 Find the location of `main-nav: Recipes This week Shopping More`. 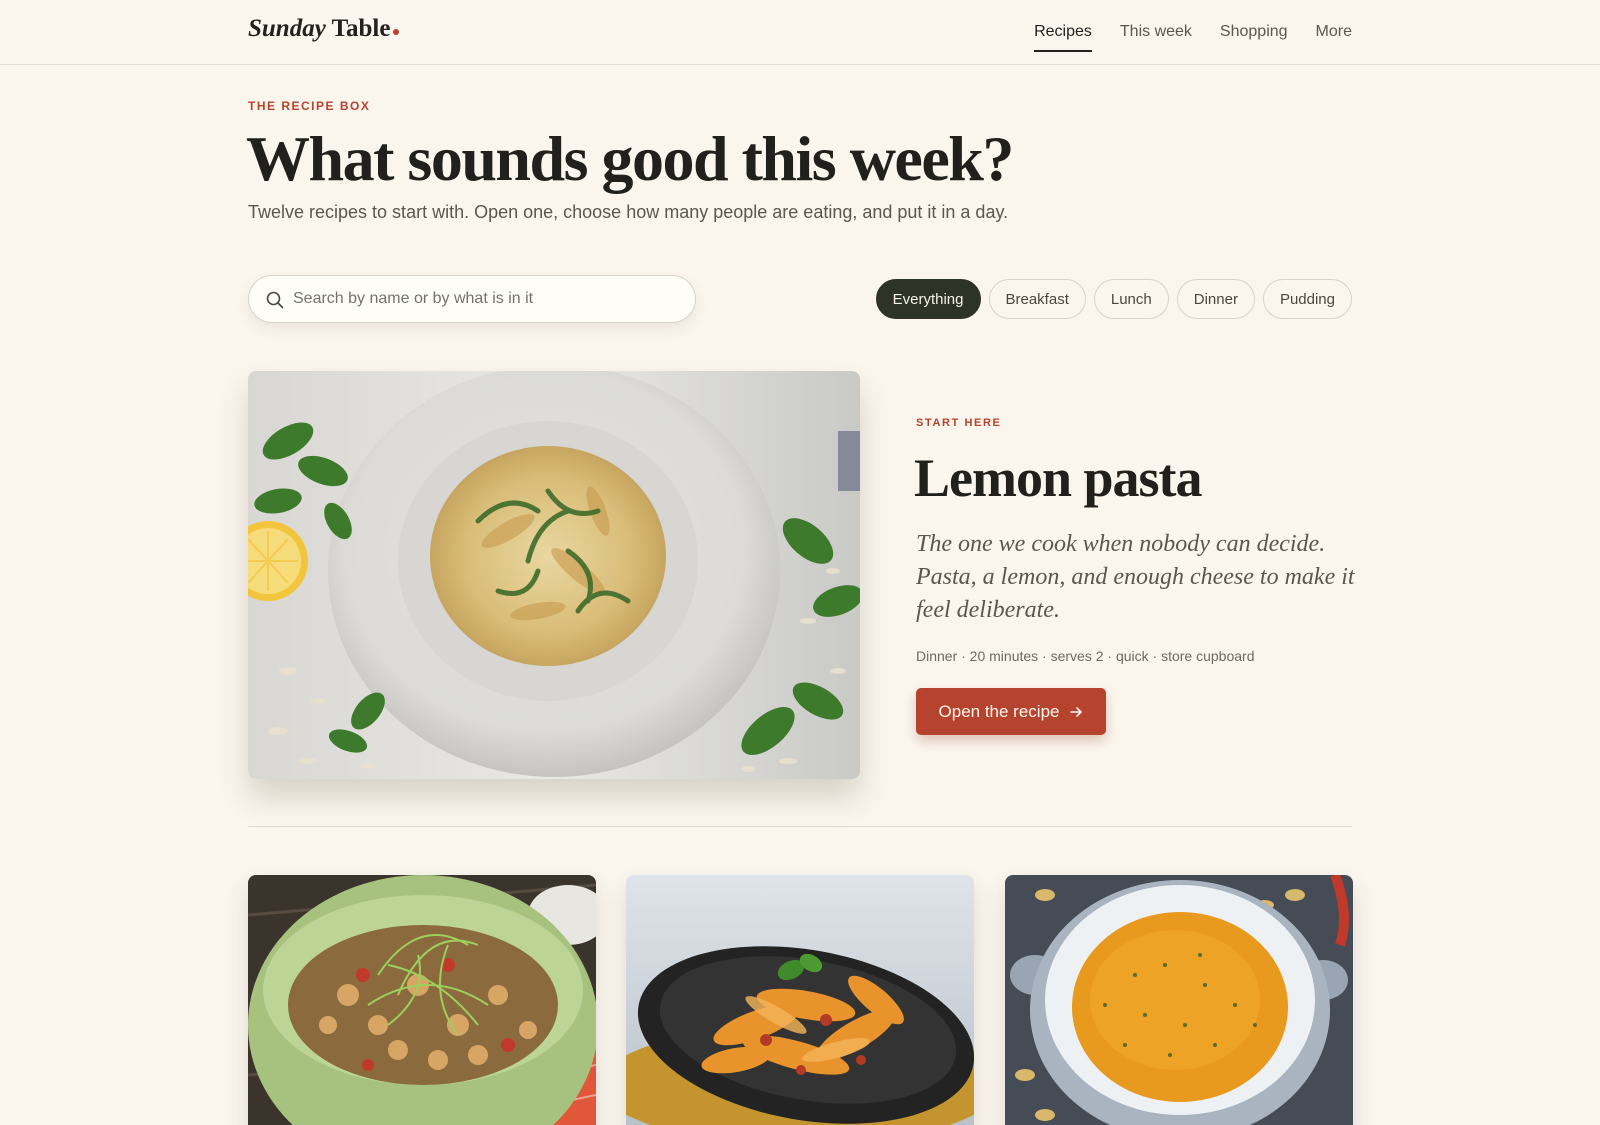

main-nav: Recipes This week Shopping More is located at coordinates (1193, 32).